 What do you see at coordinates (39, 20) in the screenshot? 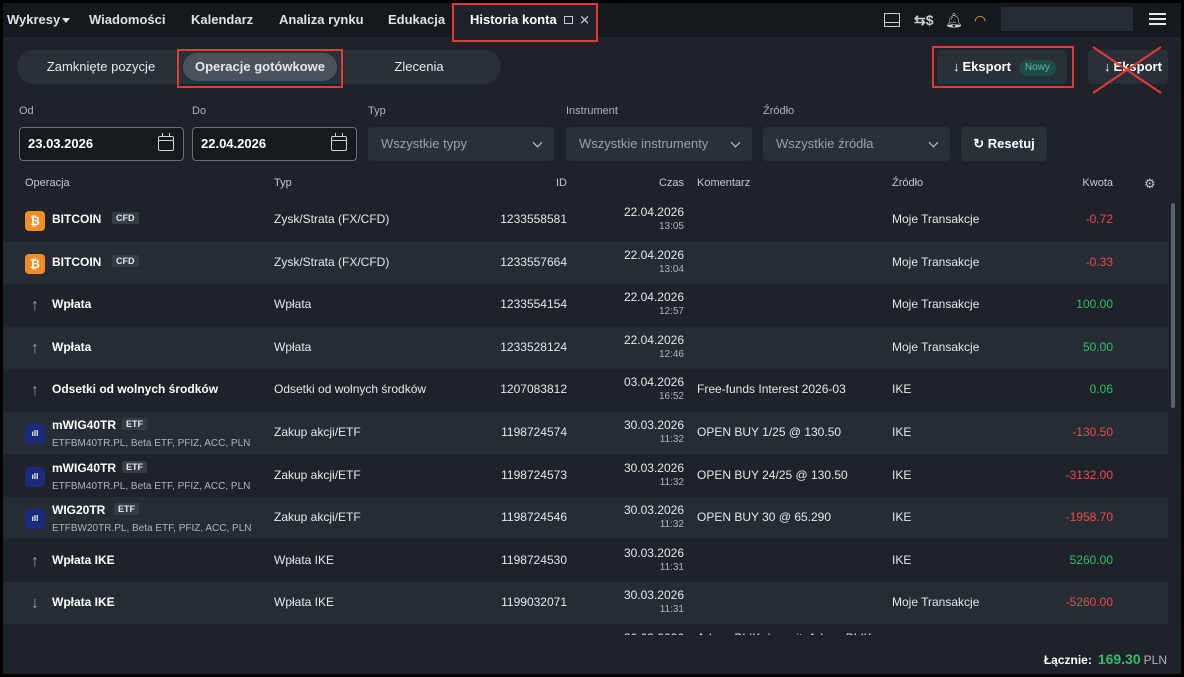
I see `nav-wykresy: Wykresy` at bounding box center [39, 20].